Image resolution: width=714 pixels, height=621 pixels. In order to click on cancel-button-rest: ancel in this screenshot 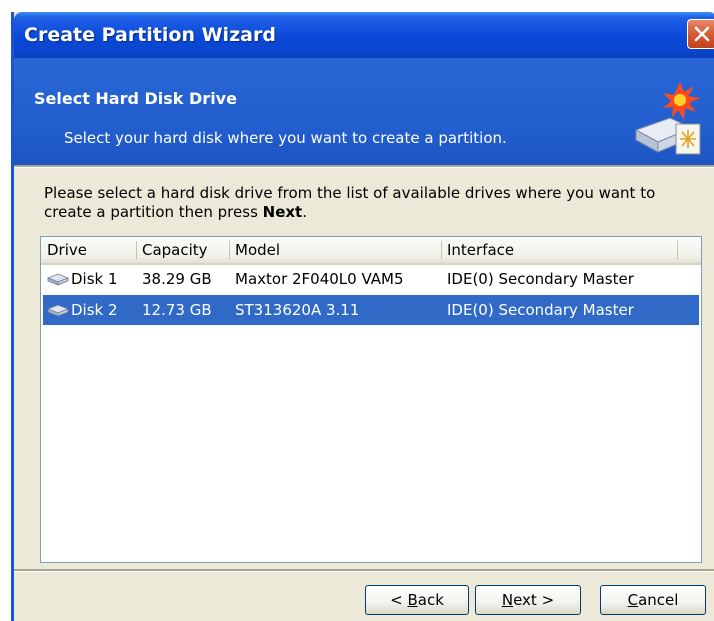, I will do `click(658, 600)`.